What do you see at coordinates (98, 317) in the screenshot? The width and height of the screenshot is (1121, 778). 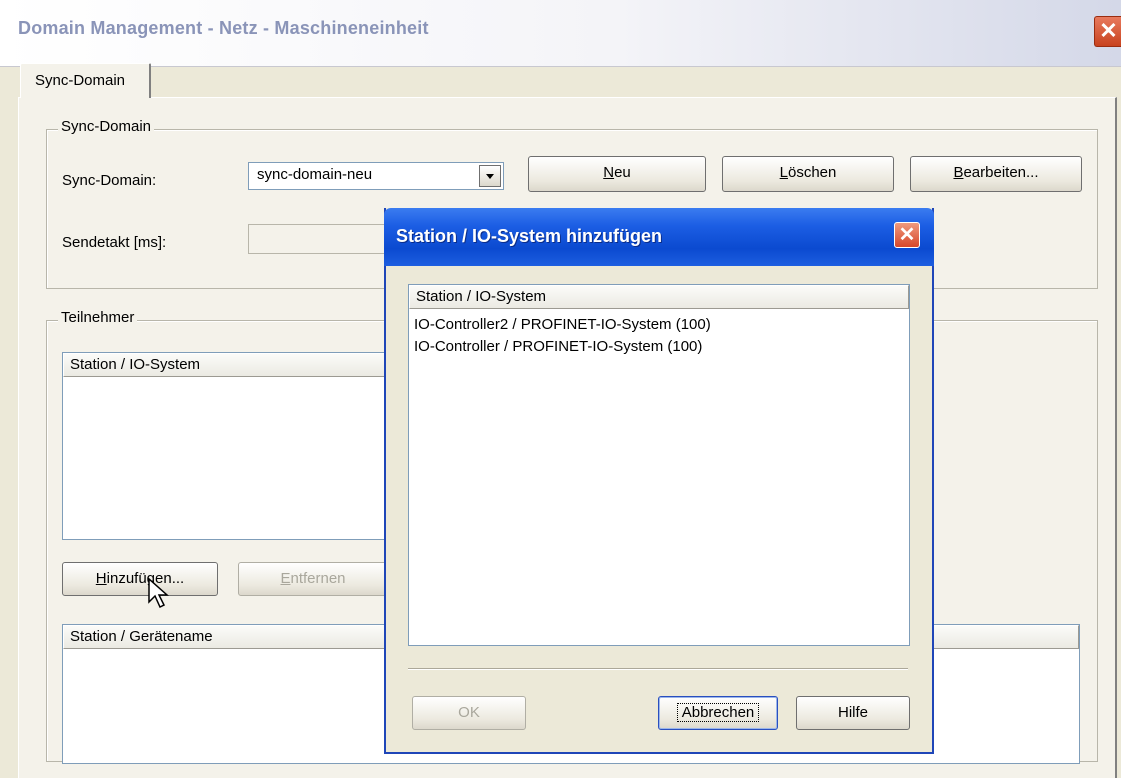 I see `participants-group-legend: Teilnehmer` at bounding box center [98, 317].